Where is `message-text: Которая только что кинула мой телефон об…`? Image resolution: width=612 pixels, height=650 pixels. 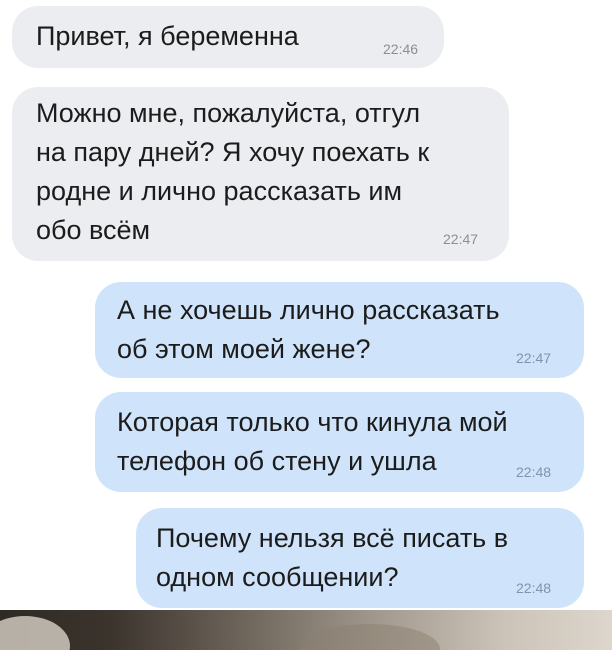 message-text: Которая только что кинула мой телефон об… is located at coordinates (312, 441).